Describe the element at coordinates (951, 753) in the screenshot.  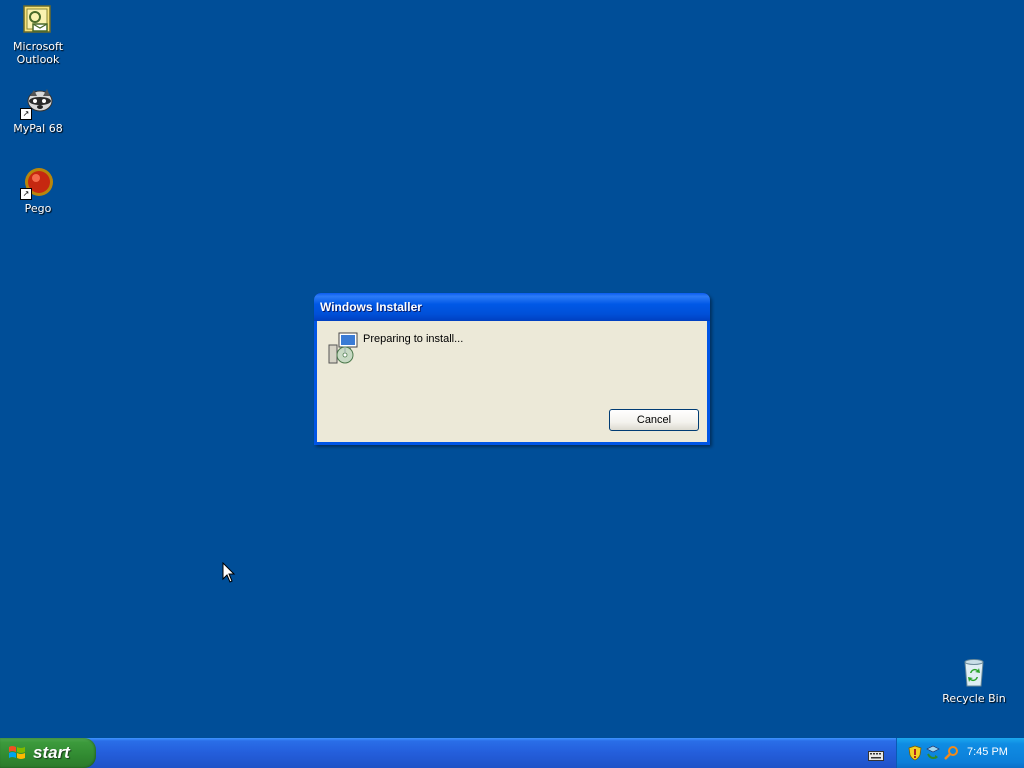
I see `search-icon` at that location.